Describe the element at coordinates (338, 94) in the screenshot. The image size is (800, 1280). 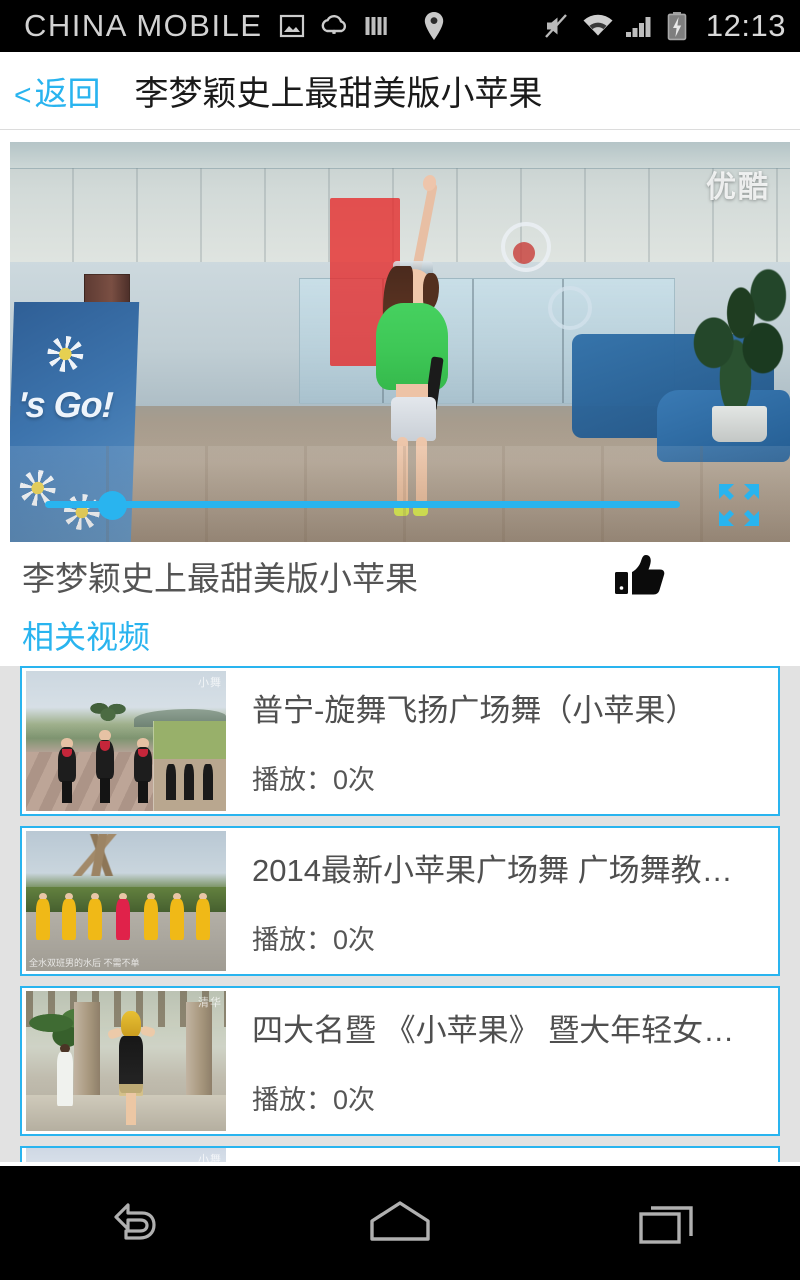
I see `page-title: 李梦颖史上最甜美版小苹果` at that location.